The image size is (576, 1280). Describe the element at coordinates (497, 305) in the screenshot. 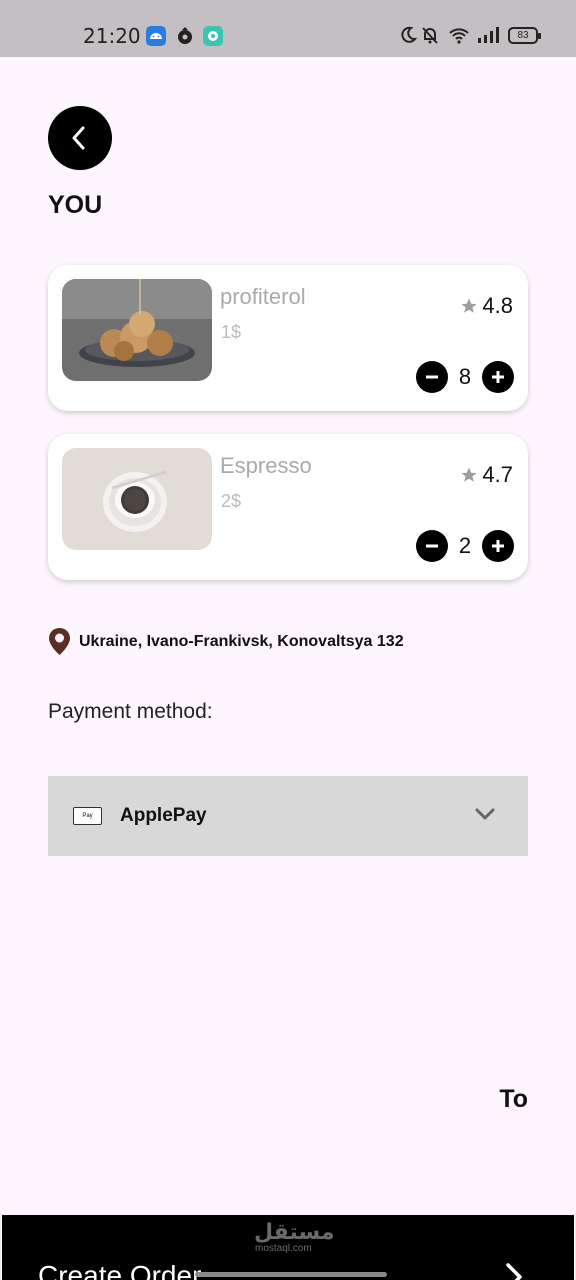

I see `rating-value: 4.8` at that location.